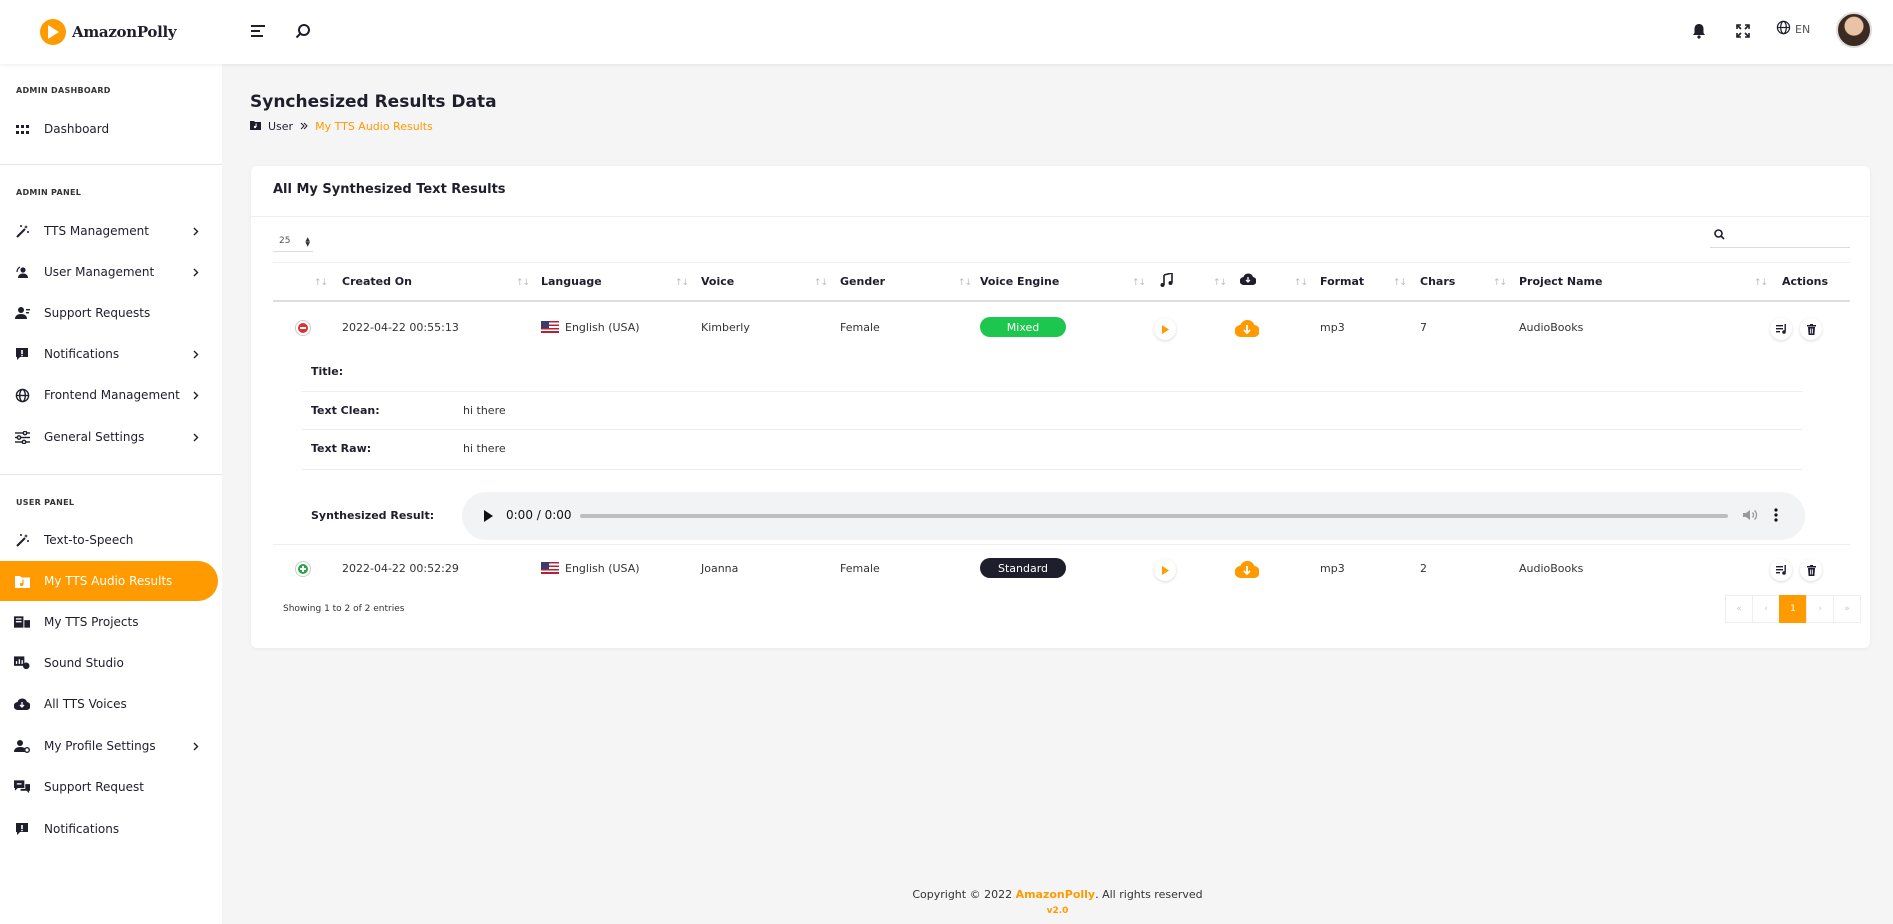 This screenshot has width=1893, height=924. Describe the element at coordinates (111, 231) in the screenshot. I see `sidebar-item-tts-management: TTS Management` at that location.